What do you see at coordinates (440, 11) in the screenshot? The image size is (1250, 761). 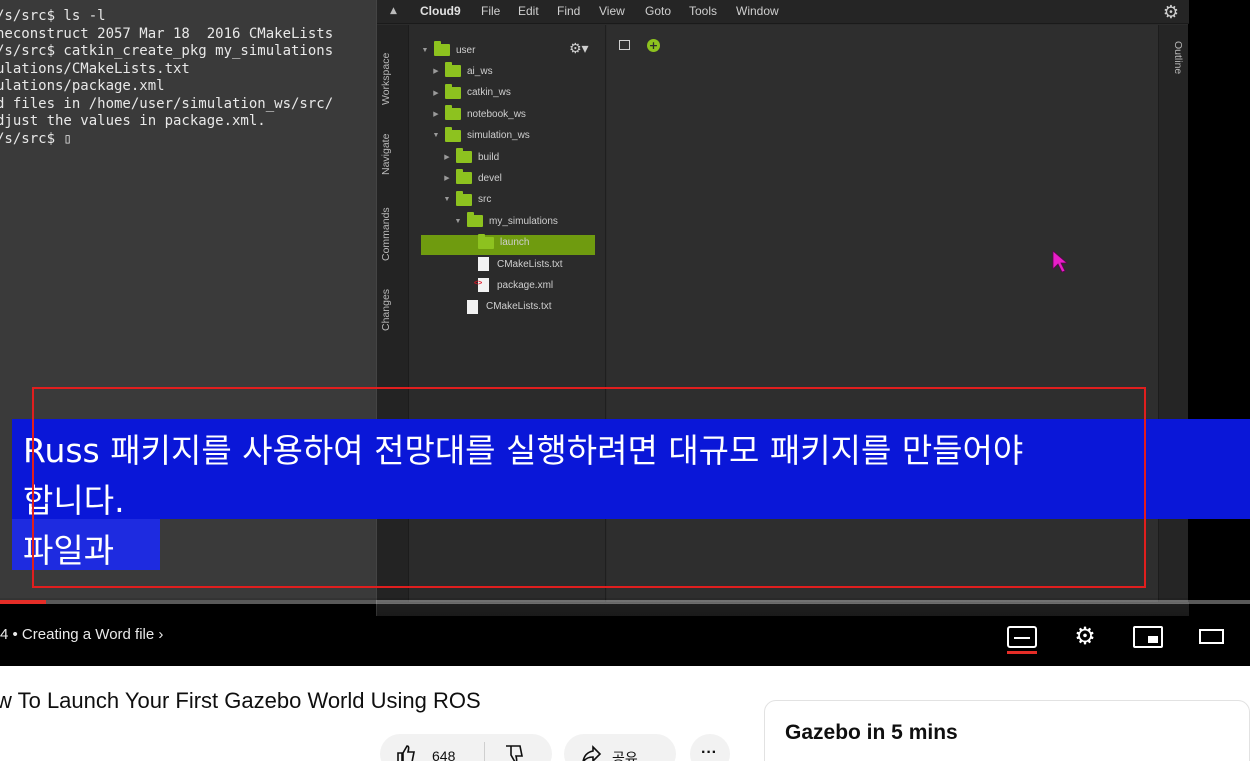 I see `menu-cloud9: Cloud9` at bounding box center [440, 11].